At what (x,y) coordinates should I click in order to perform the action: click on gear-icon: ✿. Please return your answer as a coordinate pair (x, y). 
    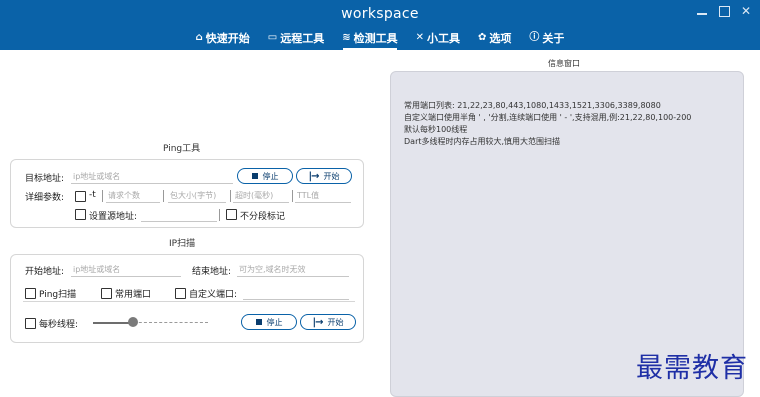
    Looking at the image, I should click on (482, 37).